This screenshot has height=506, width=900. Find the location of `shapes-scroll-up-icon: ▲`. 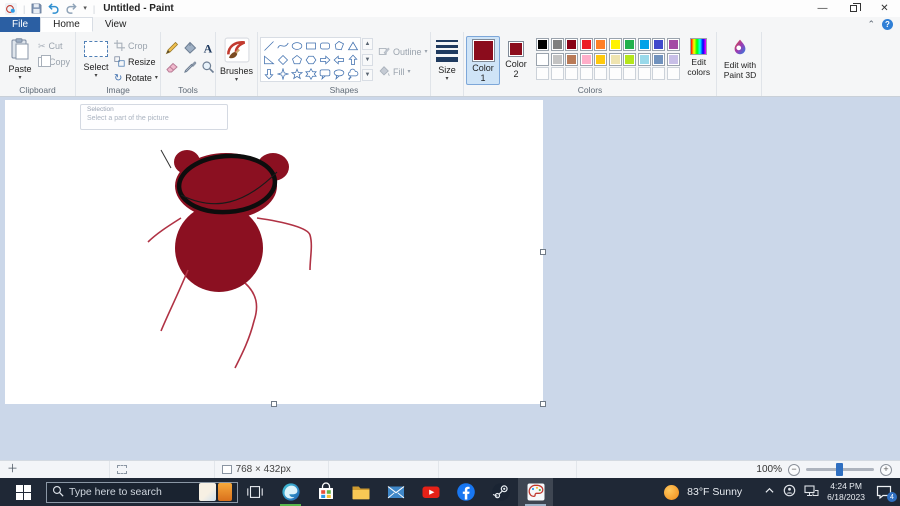

shapes-scroll-up-icon: ▲ is located at coordinates (367, 44).